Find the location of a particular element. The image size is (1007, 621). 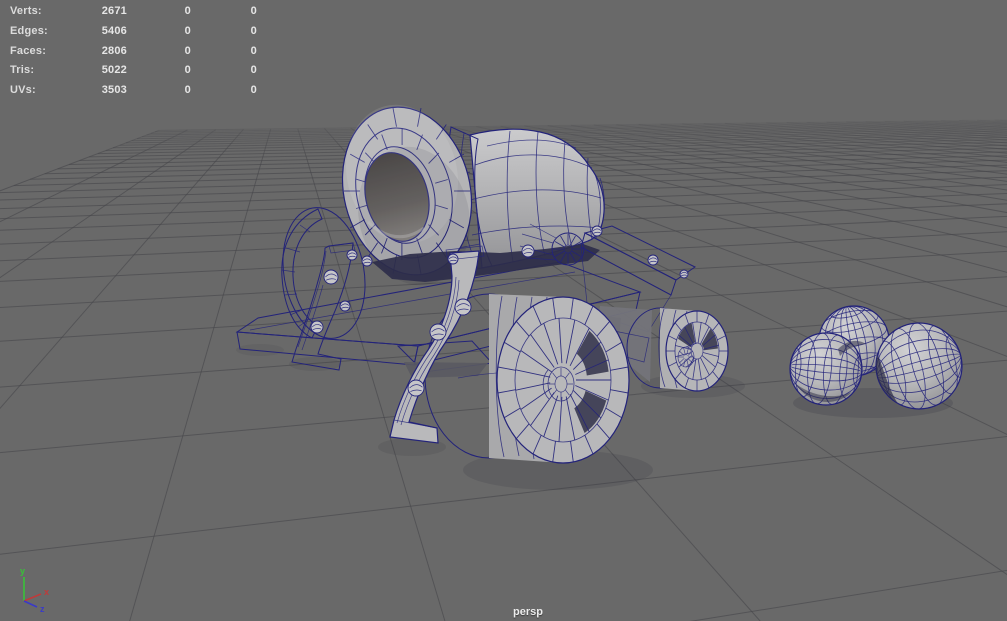

hud-label: Verts: is located at coordinates (26, 11).